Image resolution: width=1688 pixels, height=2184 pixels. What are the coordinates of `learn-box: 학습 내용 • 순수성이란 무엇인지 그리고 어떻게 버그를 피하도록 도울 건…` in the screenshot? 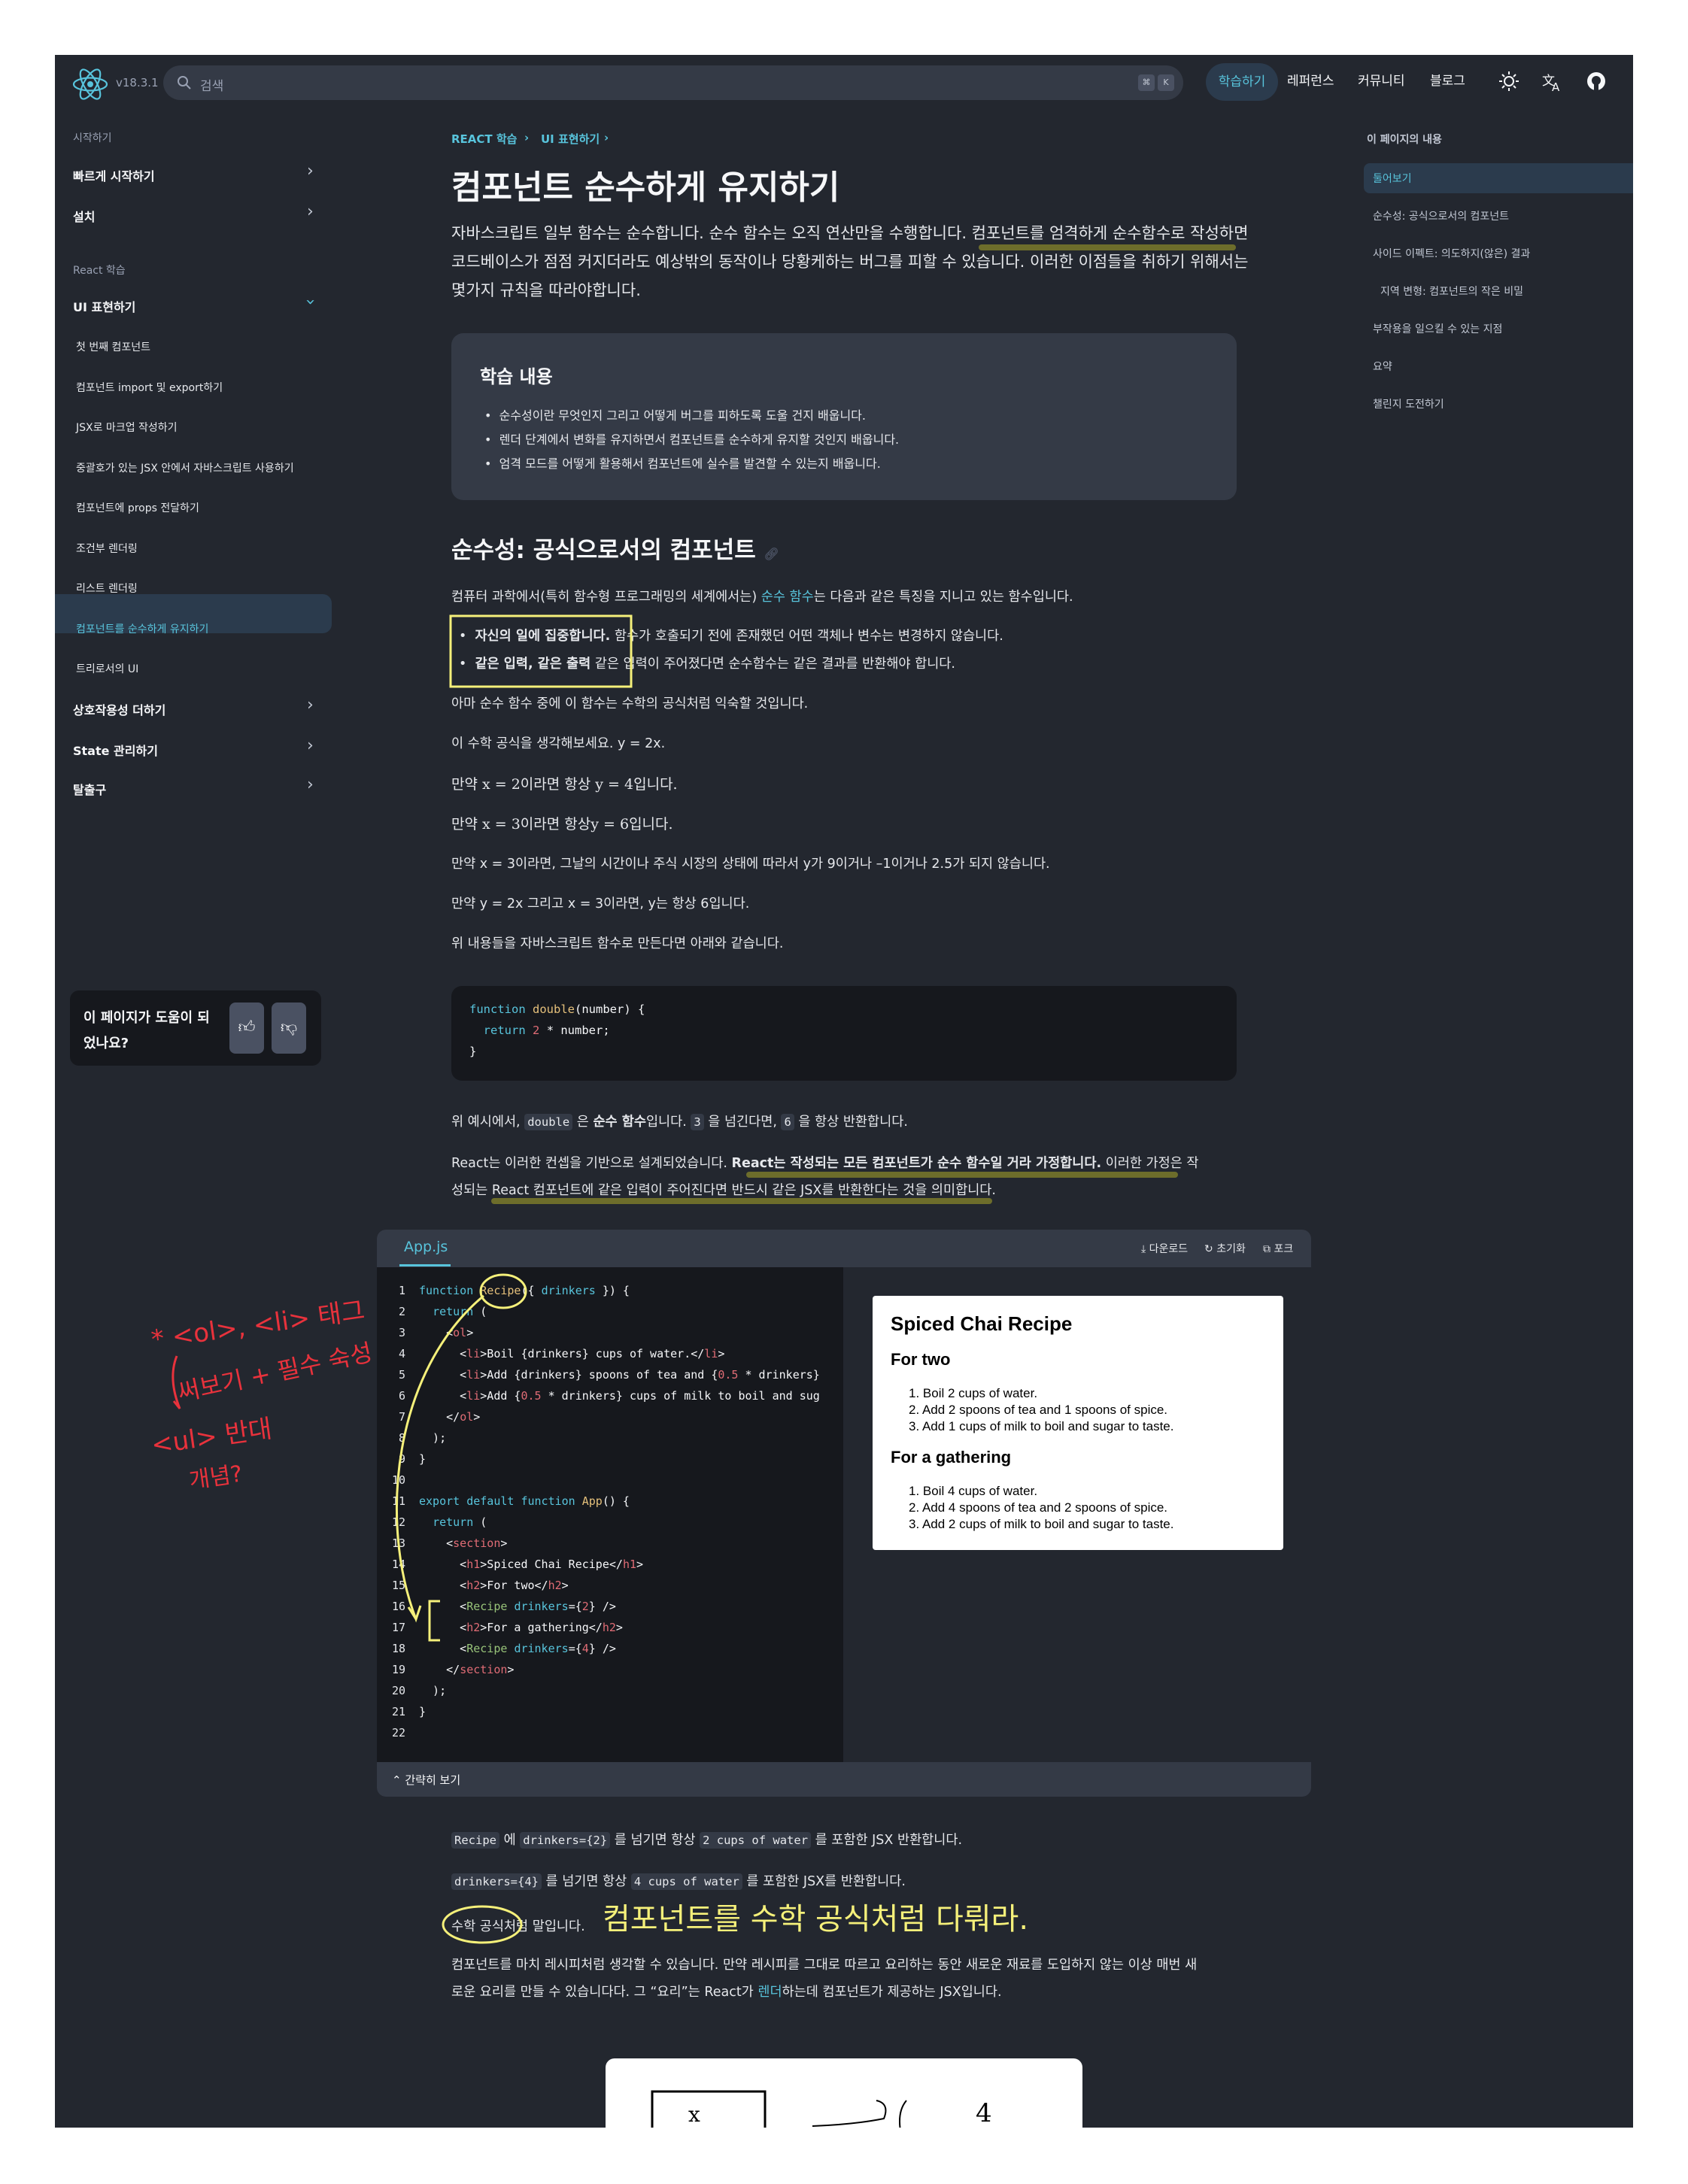 It's located at (844, 416).